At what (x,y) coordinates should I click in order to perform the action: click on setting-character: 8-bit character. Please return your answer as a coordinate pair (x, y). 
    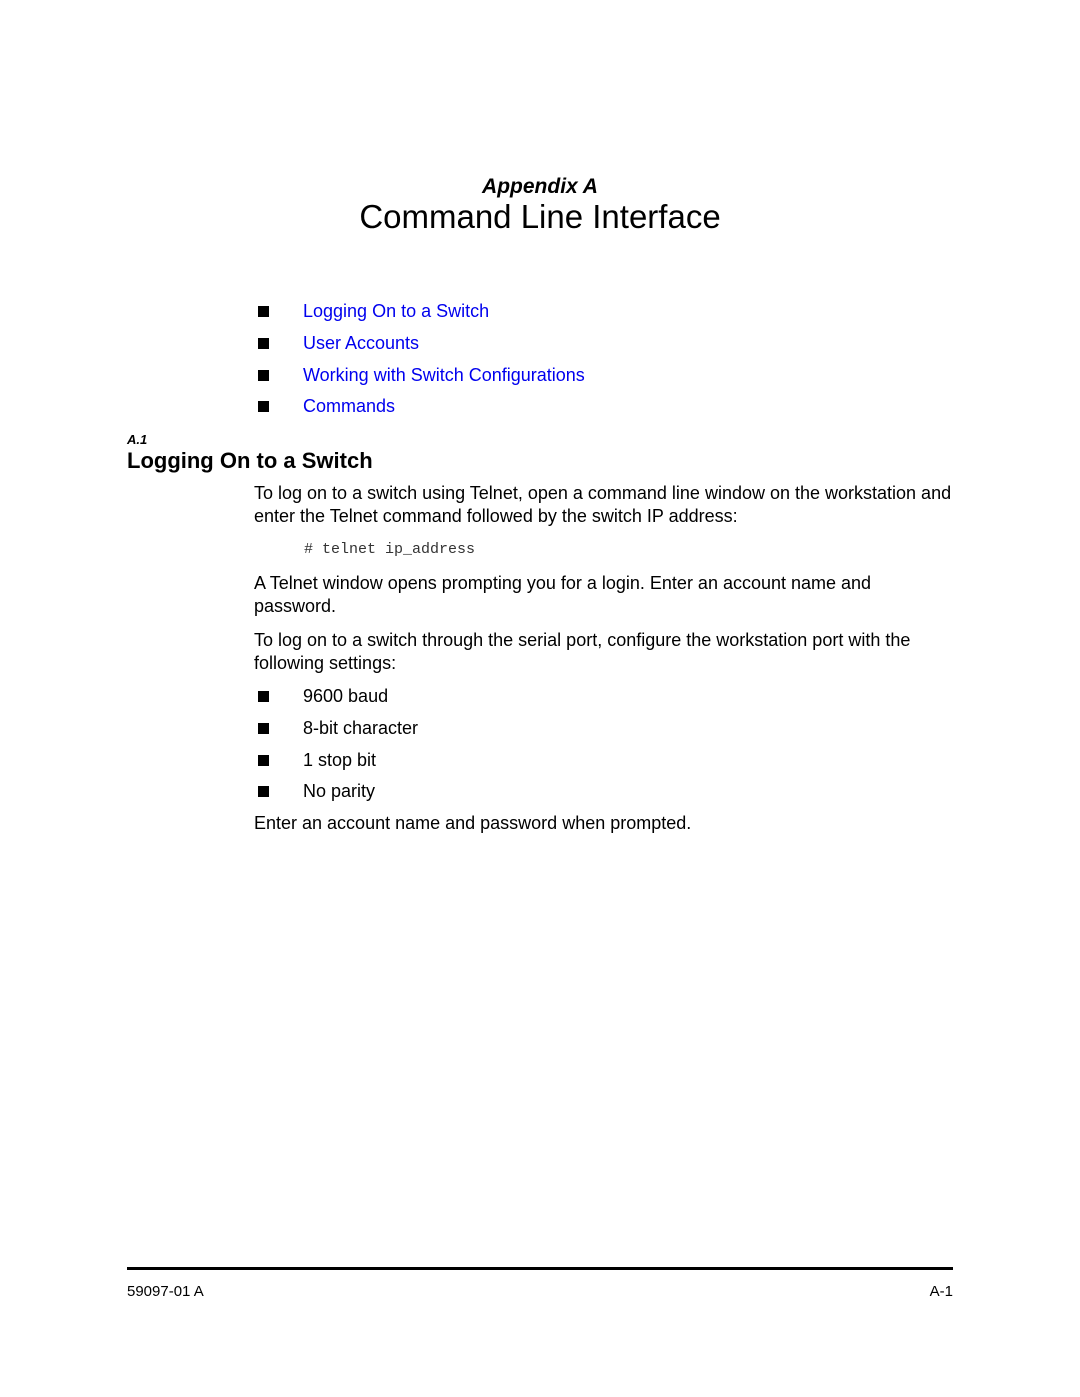
    Looking at the image, I should click on (361, 728).